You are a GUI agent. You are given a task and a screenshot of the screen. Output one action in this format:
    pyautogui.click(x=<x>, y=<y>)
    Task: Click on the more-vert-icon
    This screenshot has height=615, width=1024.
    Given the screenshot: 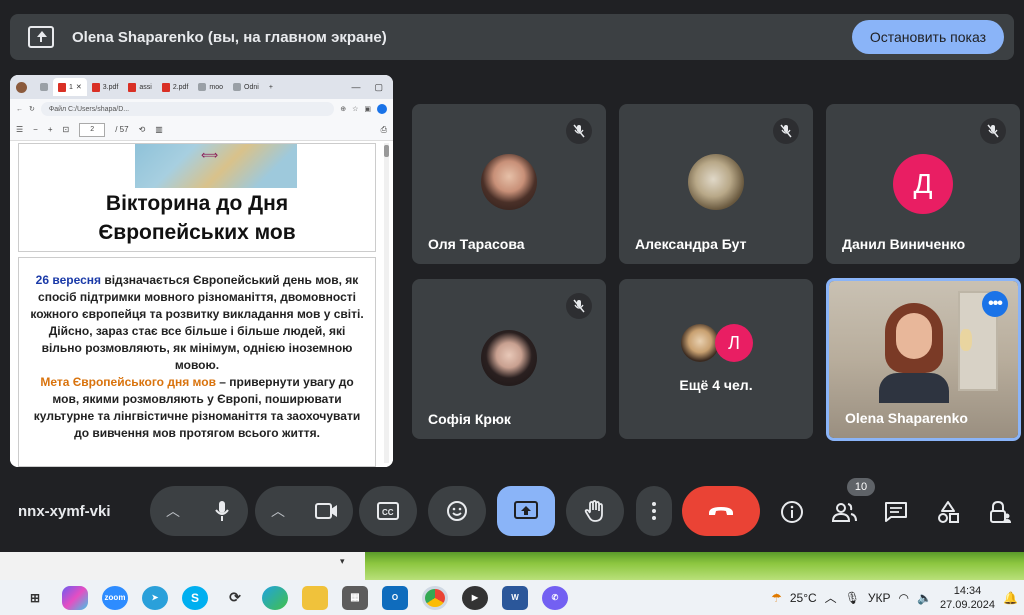 What is the action you would take?
    pyautogui.click(x=654, y=511)
    